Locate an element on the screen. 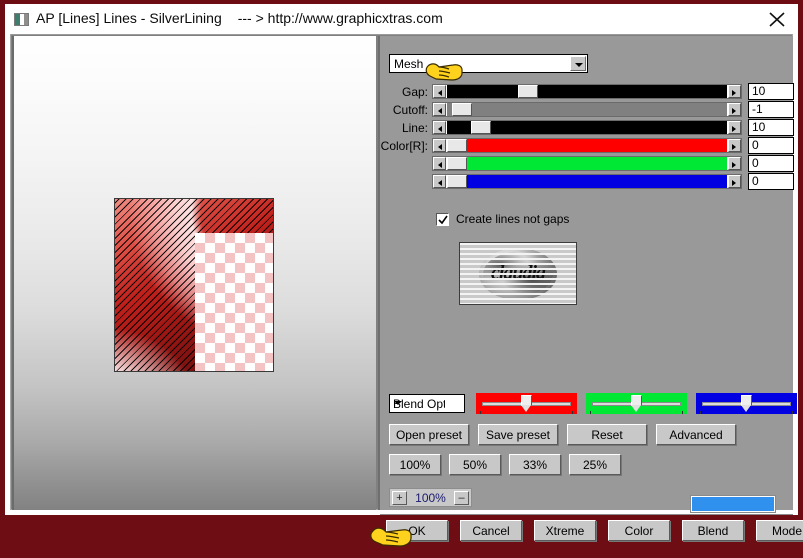  slider-row: Color[R]: 0 is located at coordinates (587, 145).